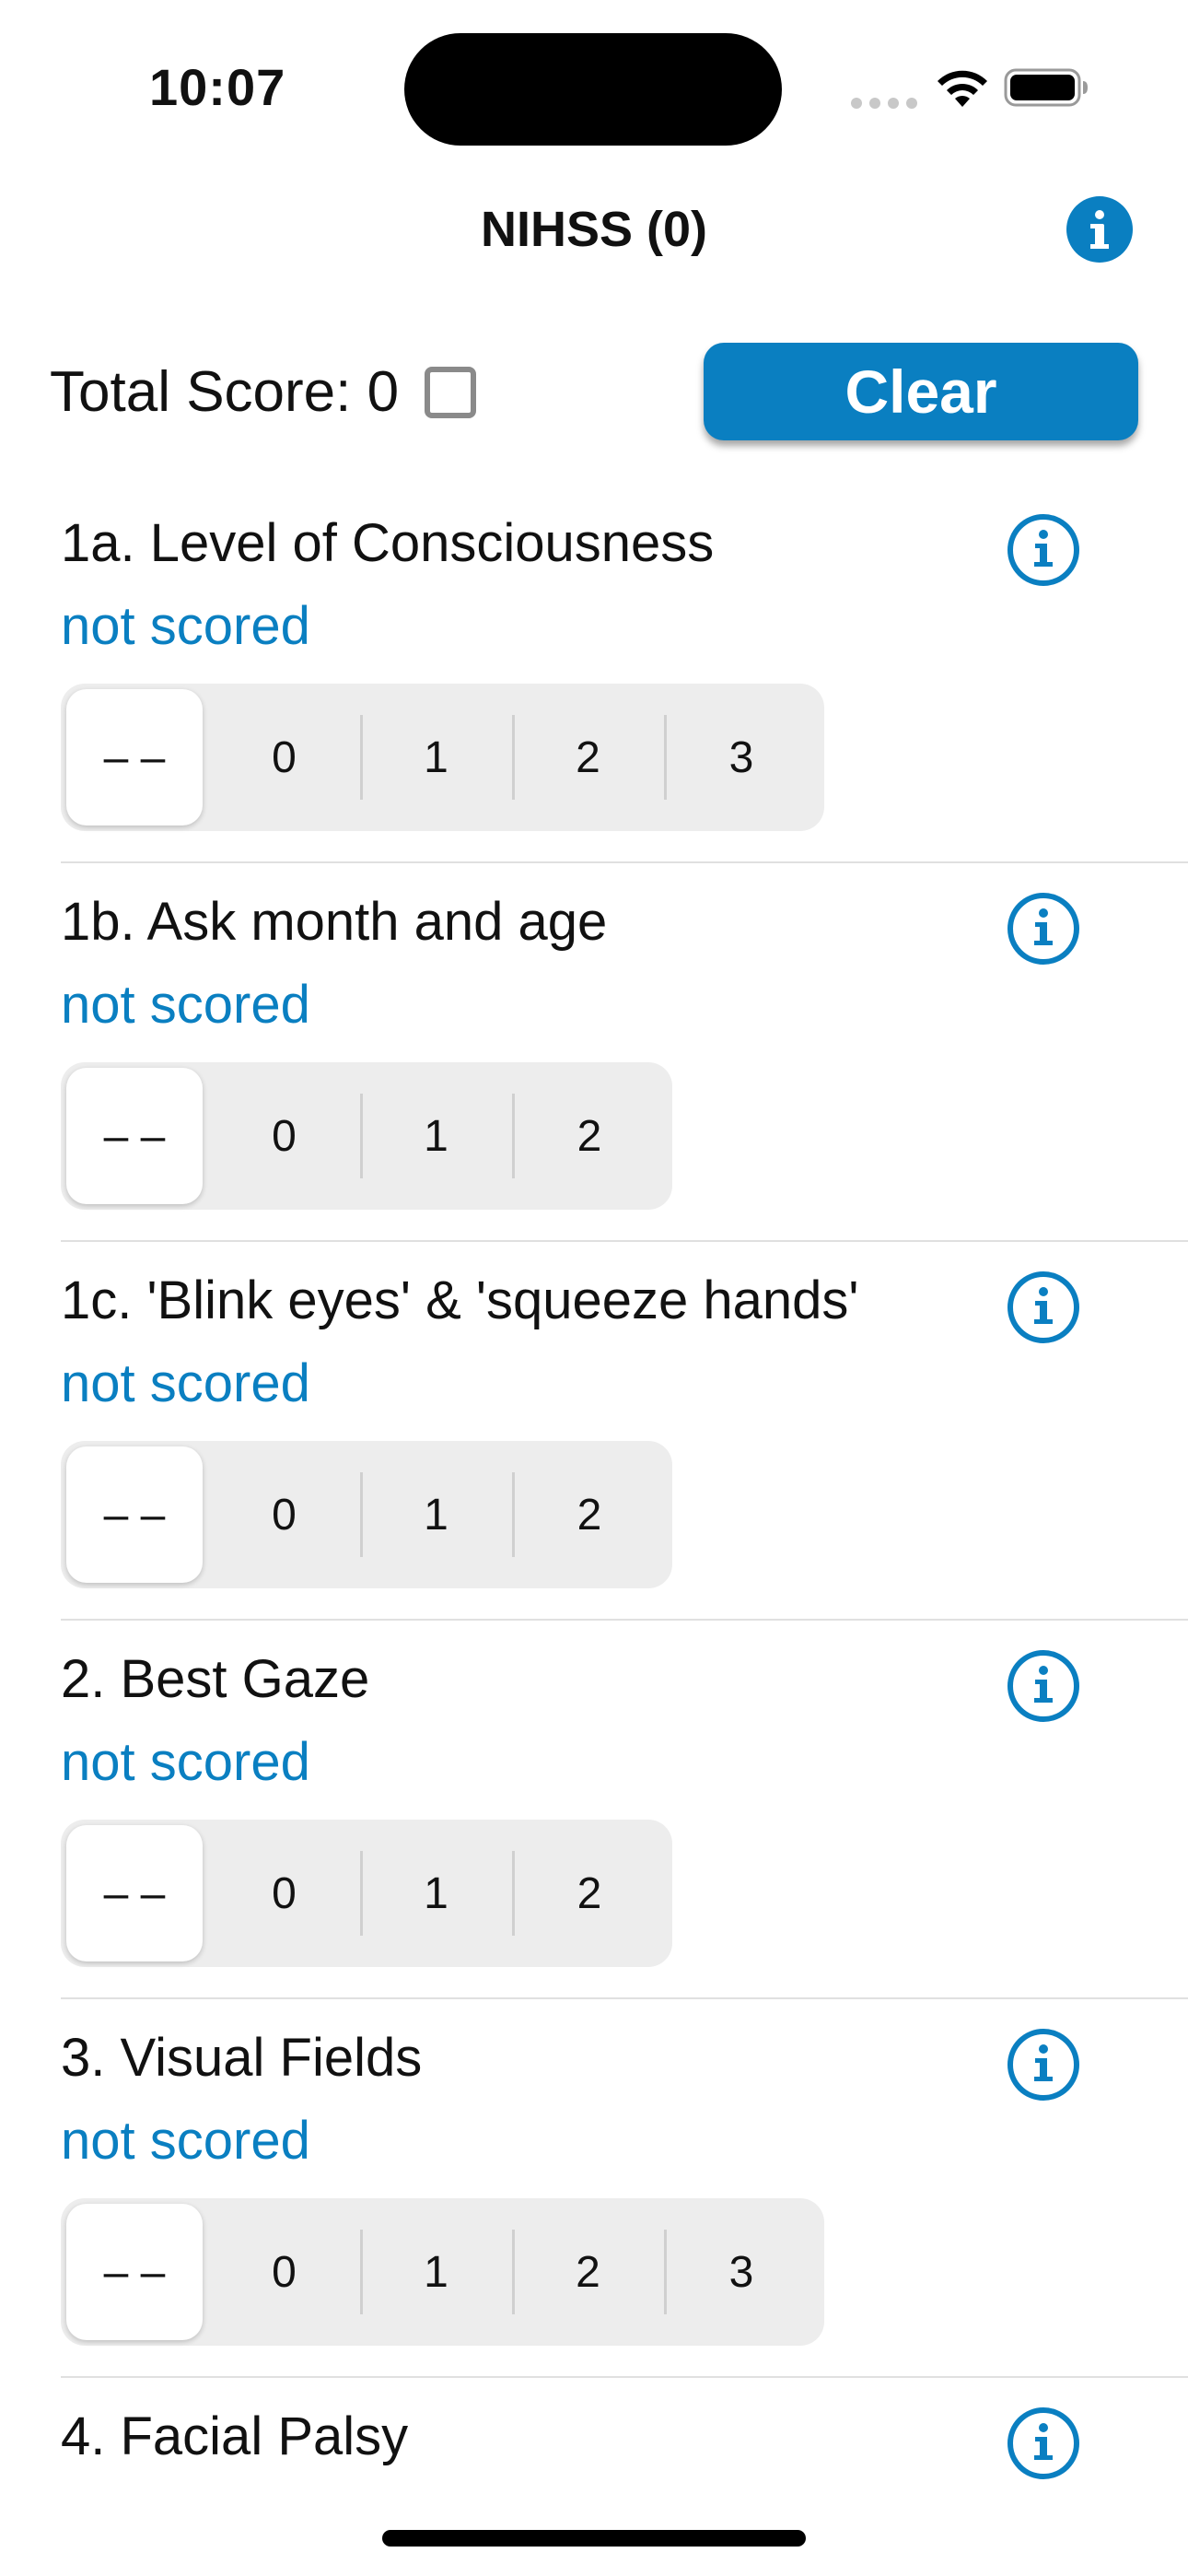 The image size is (1188, 2576). Describe the element at coordinates (1046, 87) in the screenshot. I see `battery-icon` at that location.